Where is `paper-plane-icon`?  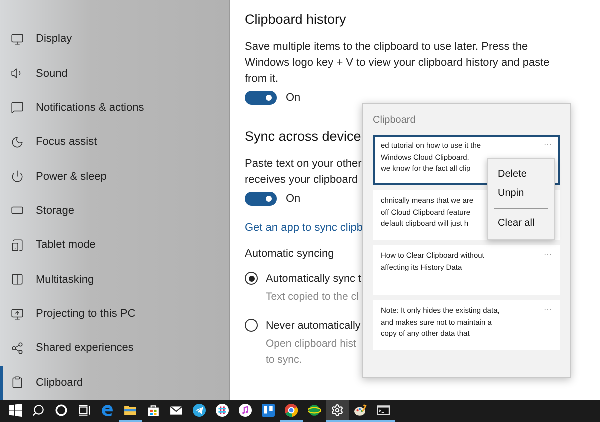 paper-plane-icon is located at coordinates (199, 410).